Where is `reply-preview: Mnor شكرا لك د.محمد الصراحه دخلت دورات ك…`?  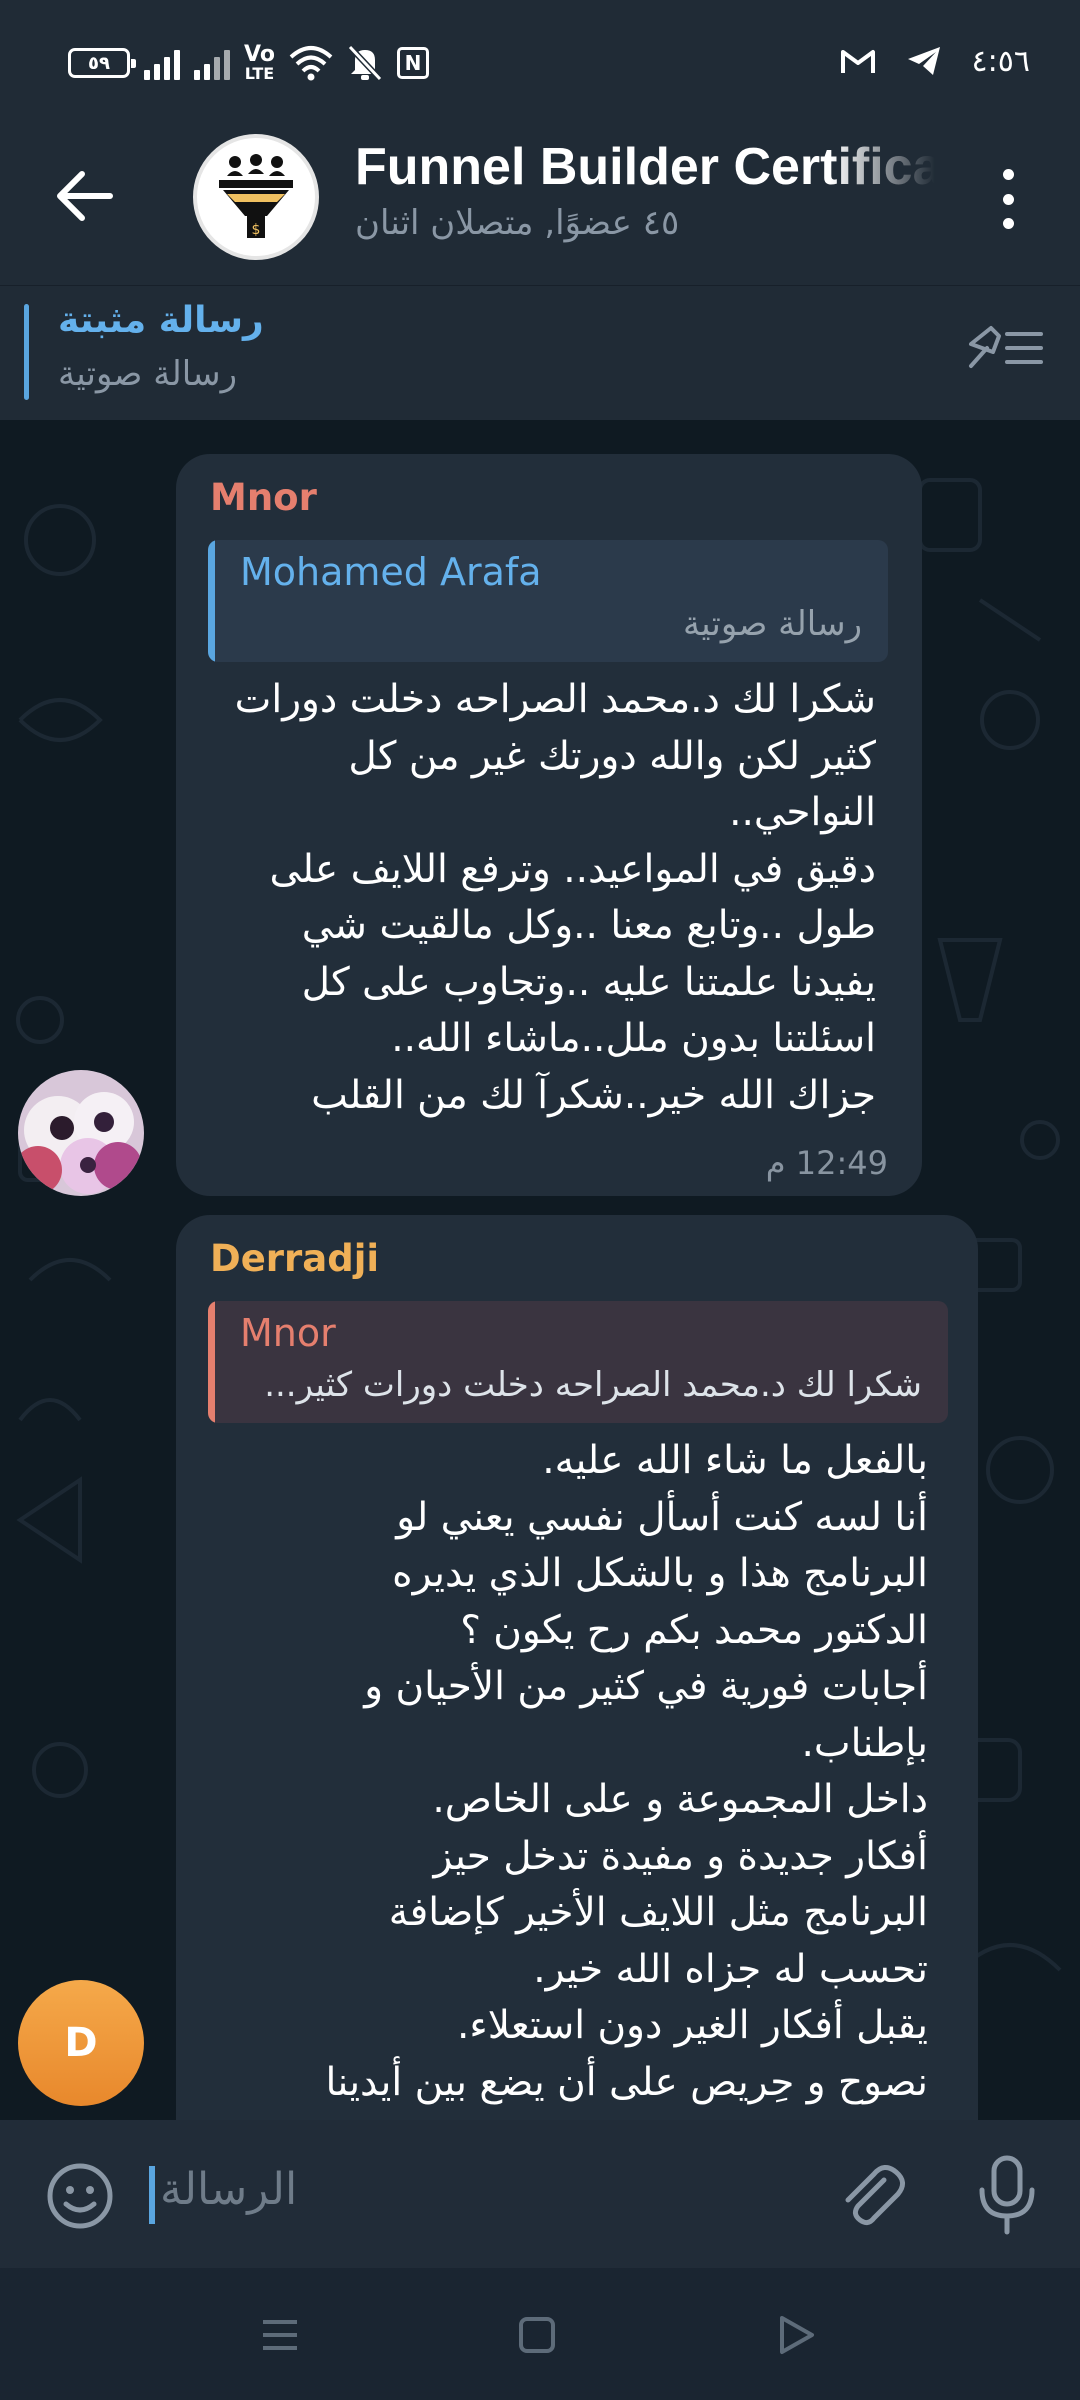 reply-preview: Mnor شكرا لك د.محمد الصراحه دخلت دورات ك… is located at coordinates (578, 1362).